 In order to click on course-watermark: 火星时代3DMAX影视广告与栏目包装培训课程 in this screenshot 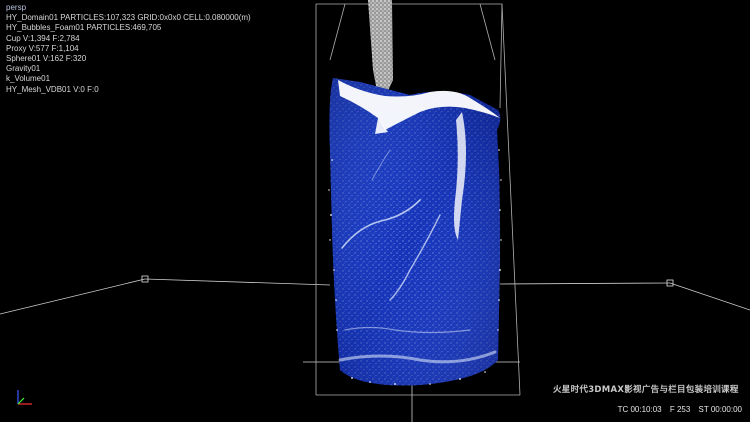, I will do `click(646, 390)`.